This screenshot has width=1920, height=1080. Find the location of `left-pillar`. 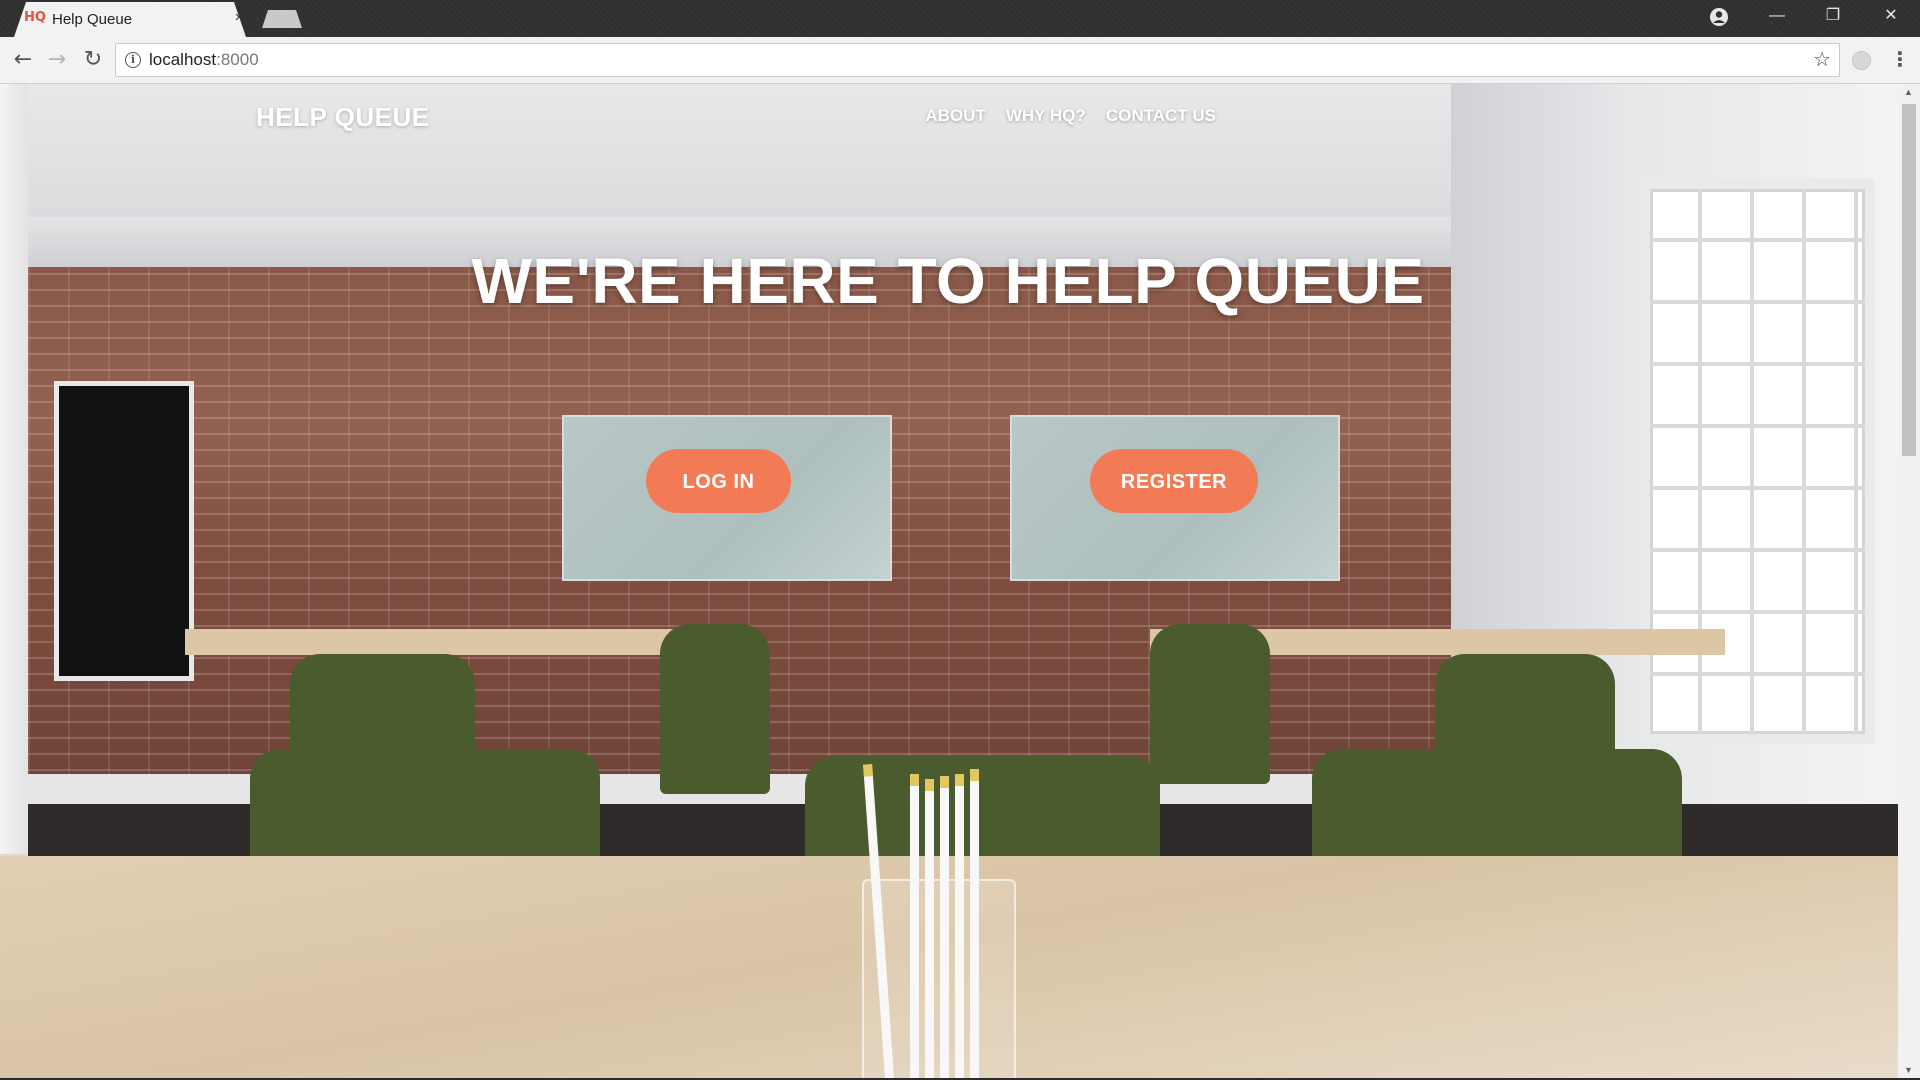

left-pillar is located at coordinates (14, 469).